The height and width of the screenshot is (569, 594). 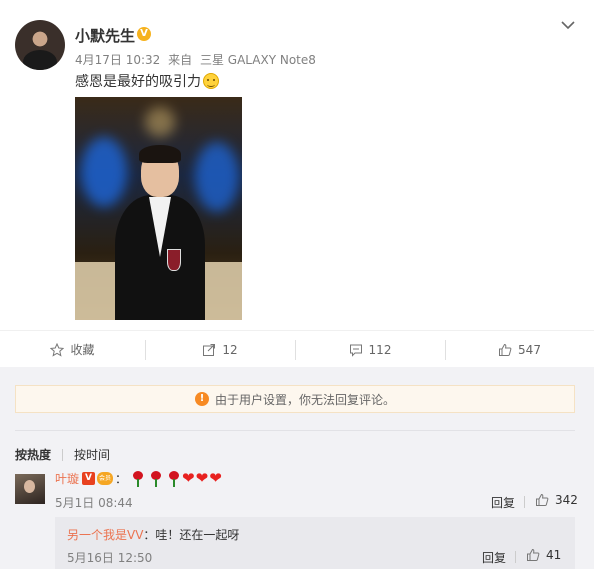 I want to click on post-body: 感恩是最好的吸引力, so click(x=138, y=82).